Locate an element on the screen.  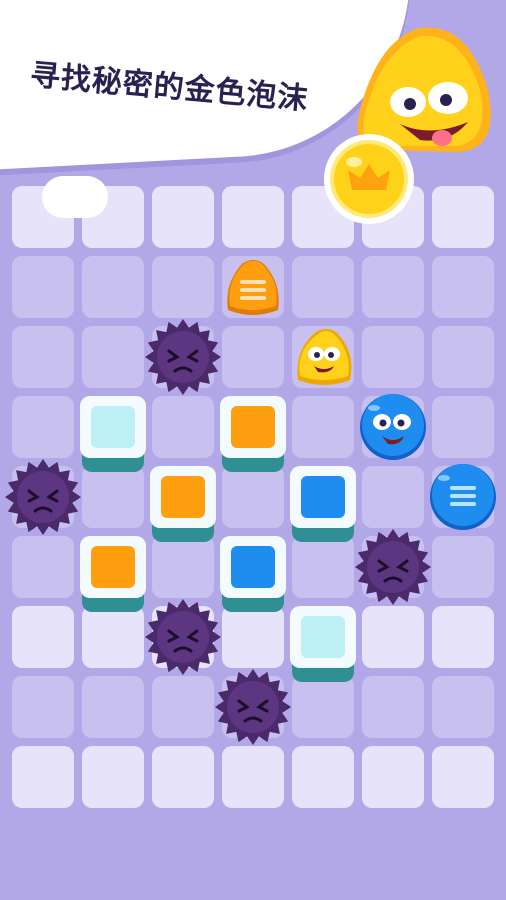
yellow-blob-character-icon is located at coordinates (325, 357).